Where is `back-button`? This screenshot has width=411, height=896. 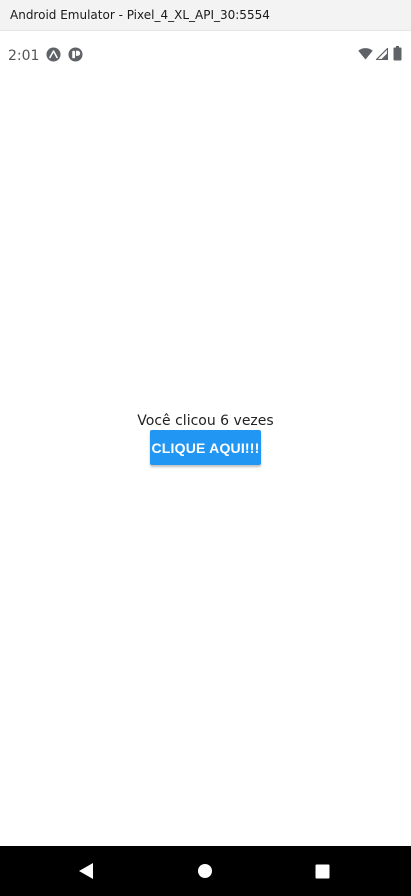
back-button is located at coordinates (86, 871).